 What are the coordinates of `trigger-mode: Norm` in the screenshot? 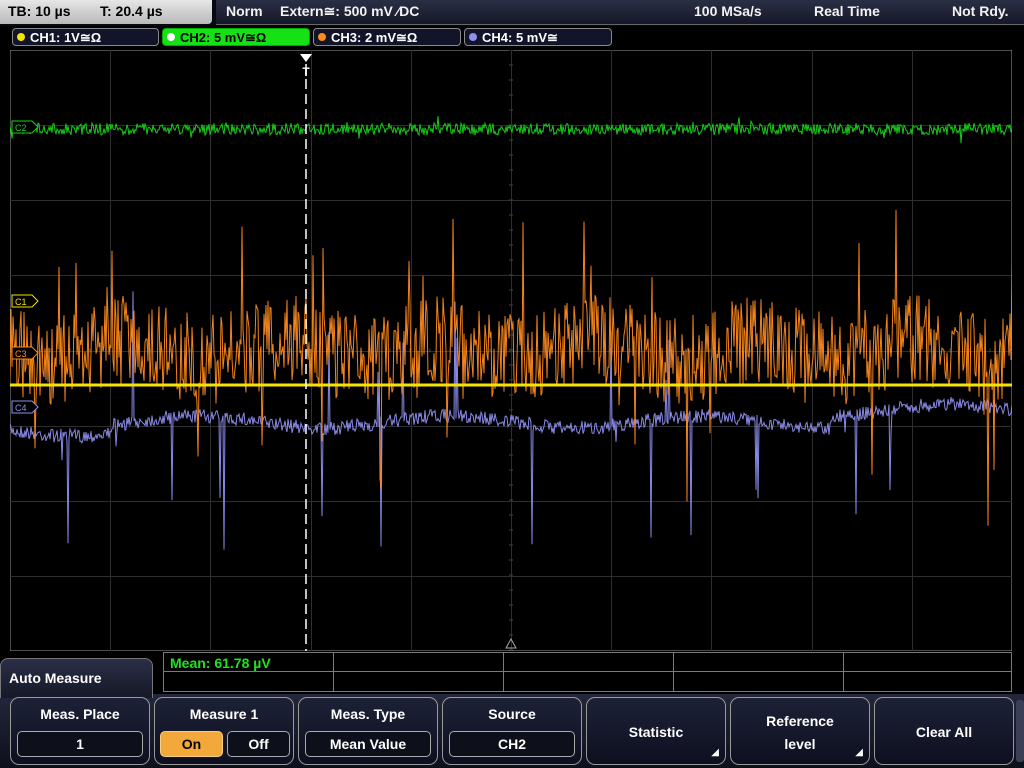 It's located at (244, 11).